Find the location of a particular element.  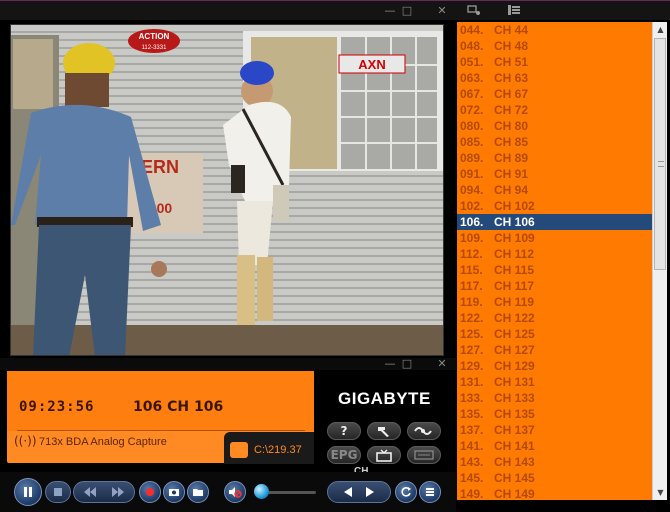

channel-list-item: 143. CH 143 is located at coordinates (554, 462).